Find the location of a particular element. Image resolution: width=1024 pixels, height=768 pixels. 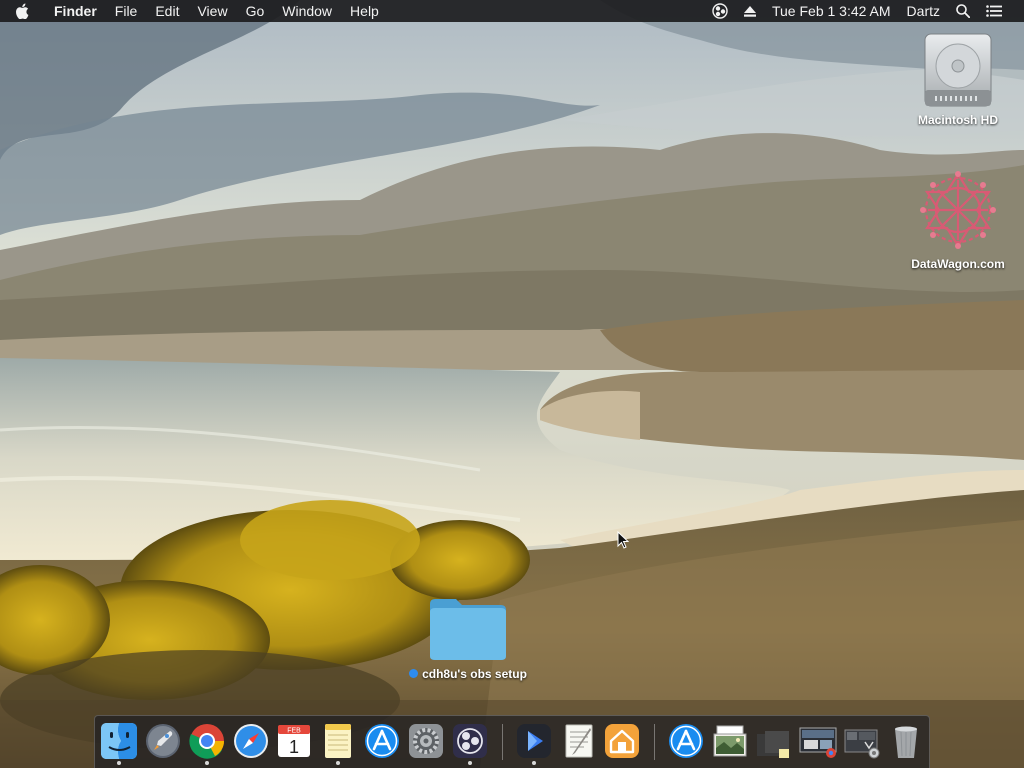

spotlight-search-icon is located at coordinates (963, 11).